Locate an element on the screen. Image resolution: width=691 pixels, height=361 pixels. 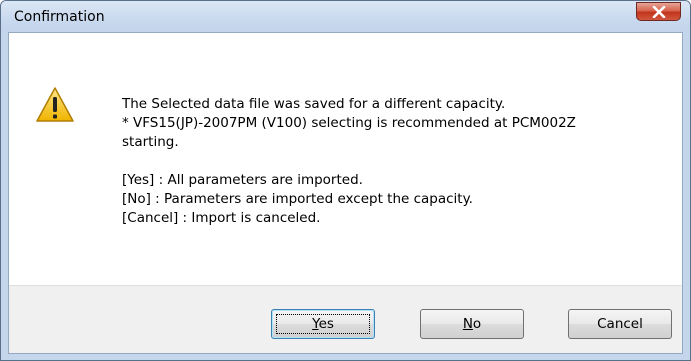
message-line: [Yes] : All parameters are imported. is located at coordinates (242, 180).